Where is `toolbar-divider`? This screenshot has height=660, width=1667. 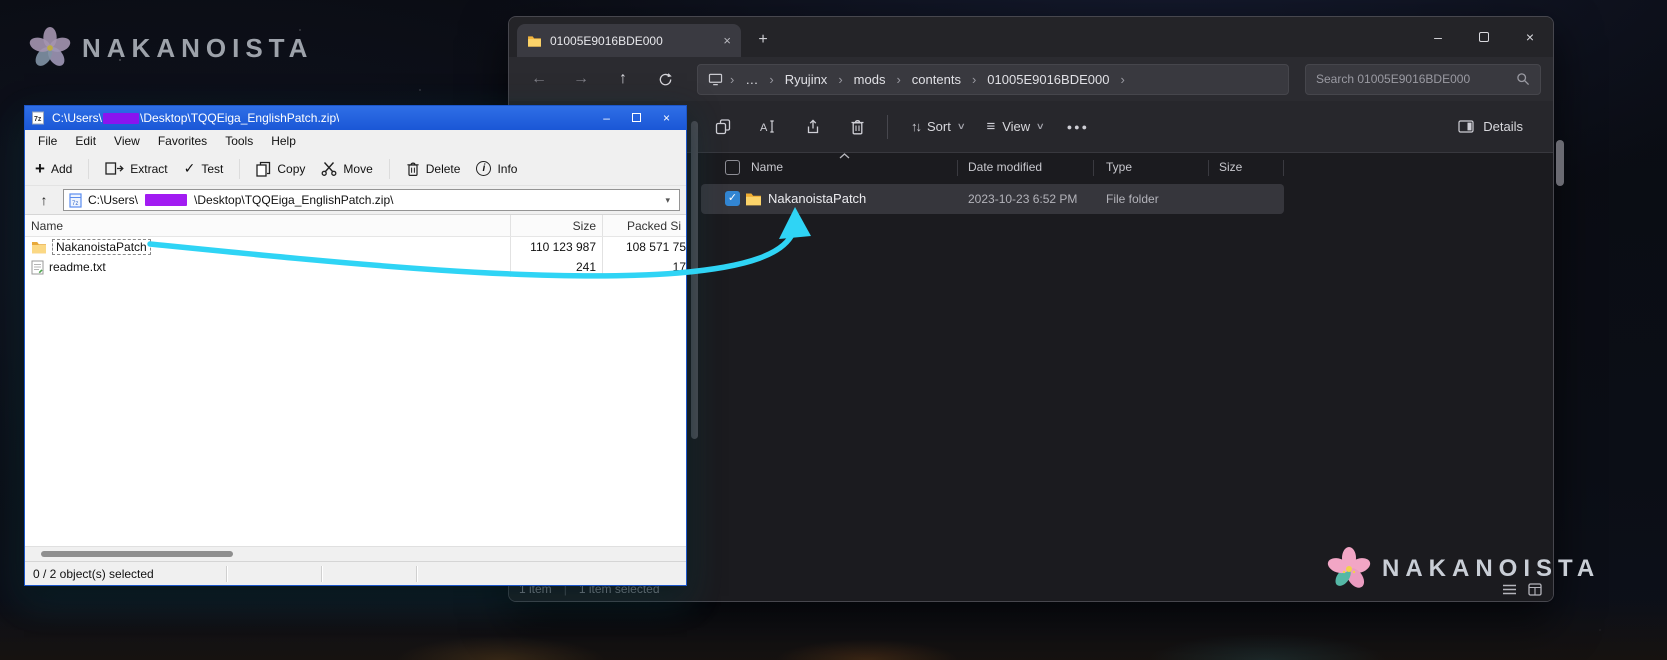
toolbar-divider is located at coordinates (389, 168).